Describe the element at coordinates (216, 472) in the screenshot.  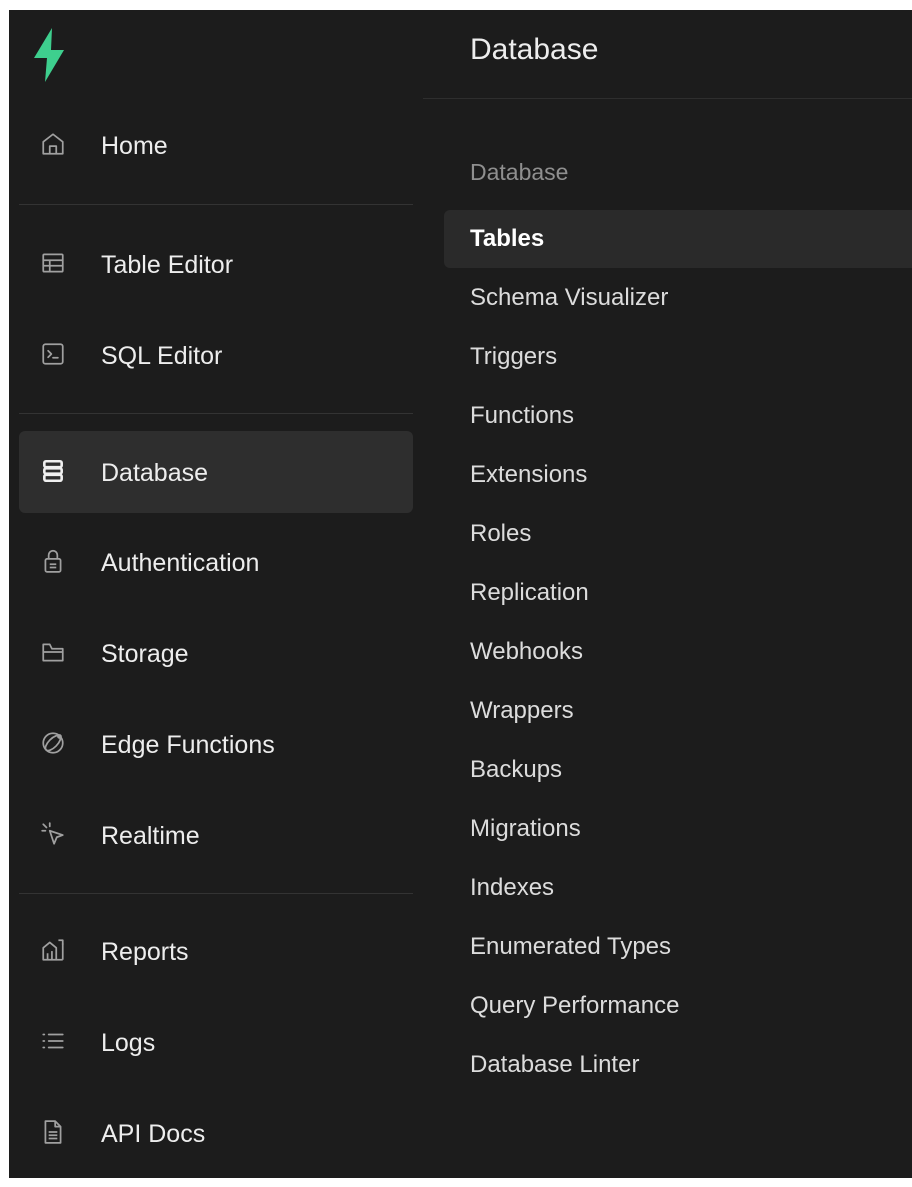
I see `sidebar-item-database: Database` at that location.